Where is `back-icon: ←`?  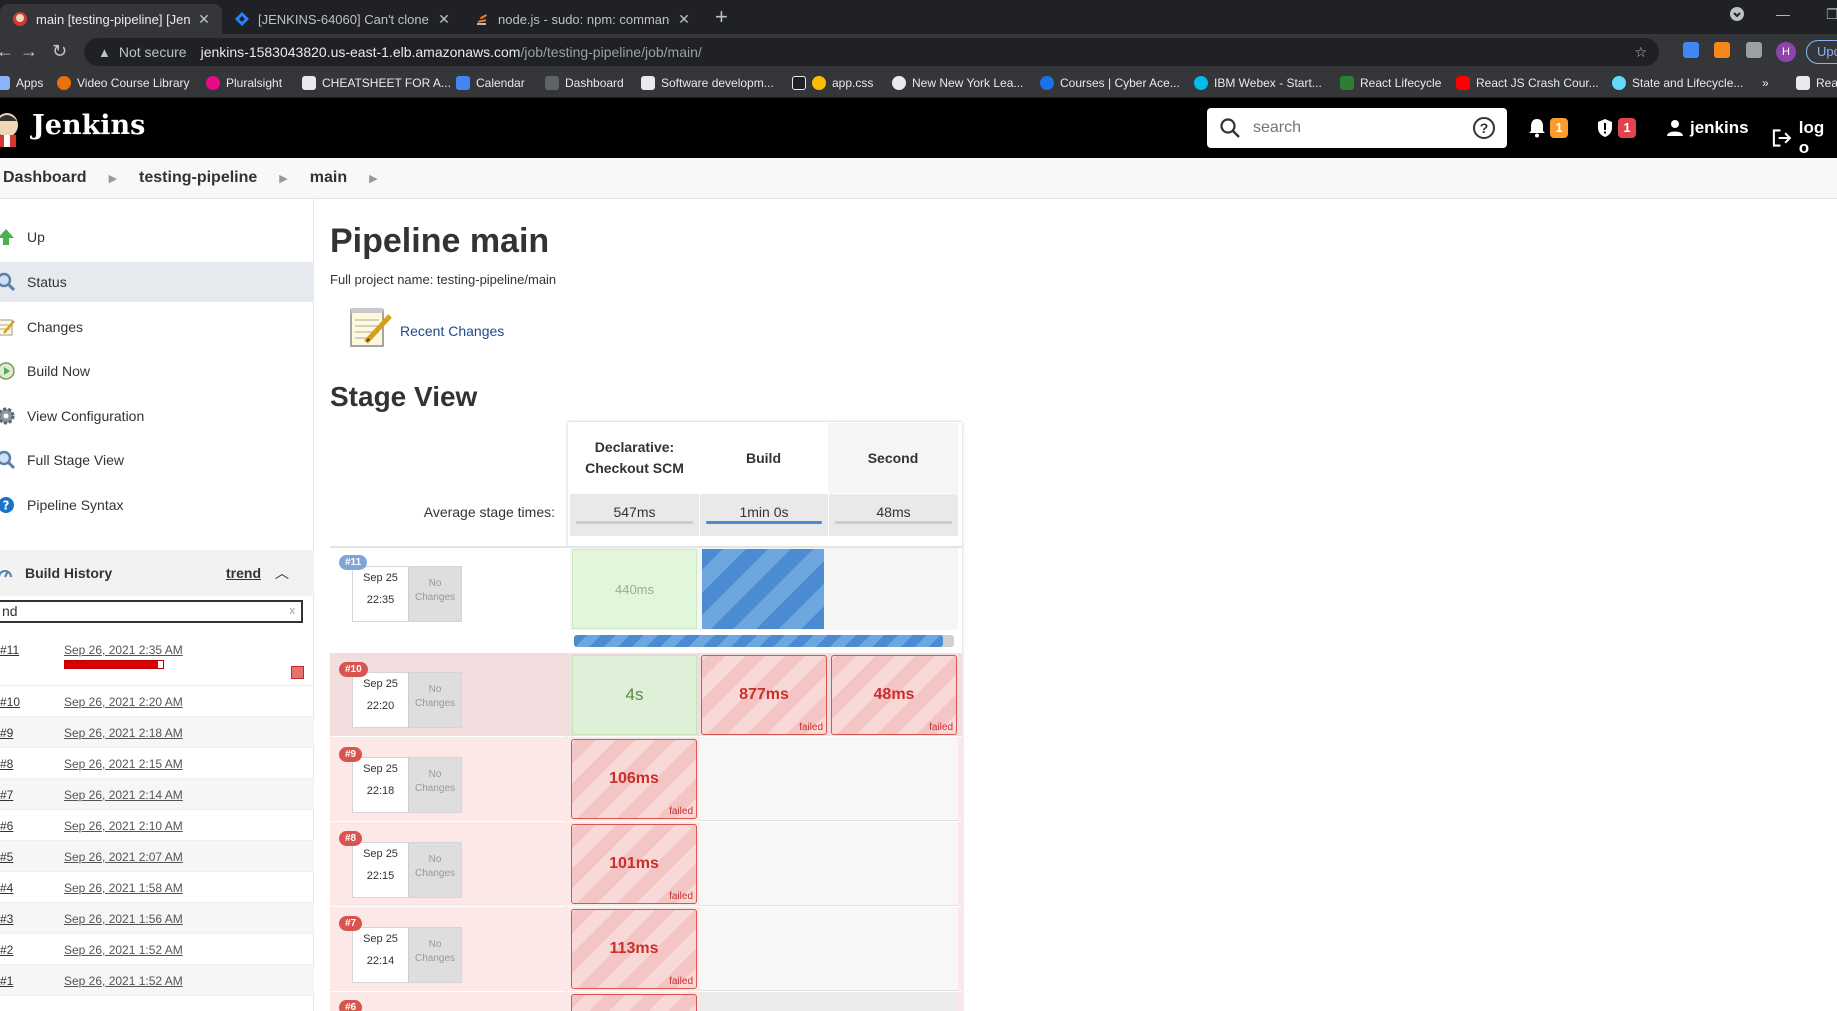 back-icon: ← is located at coordinates (7, 51).